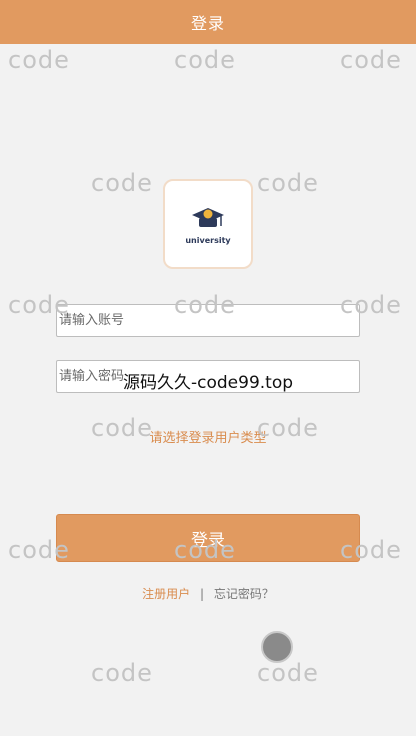 Image resolution: width=416 pixels, height=736 pixels. What do you see at coordinates (208, 320) in the screenshot?
I see `account-input` at bounding box center [208, 320].